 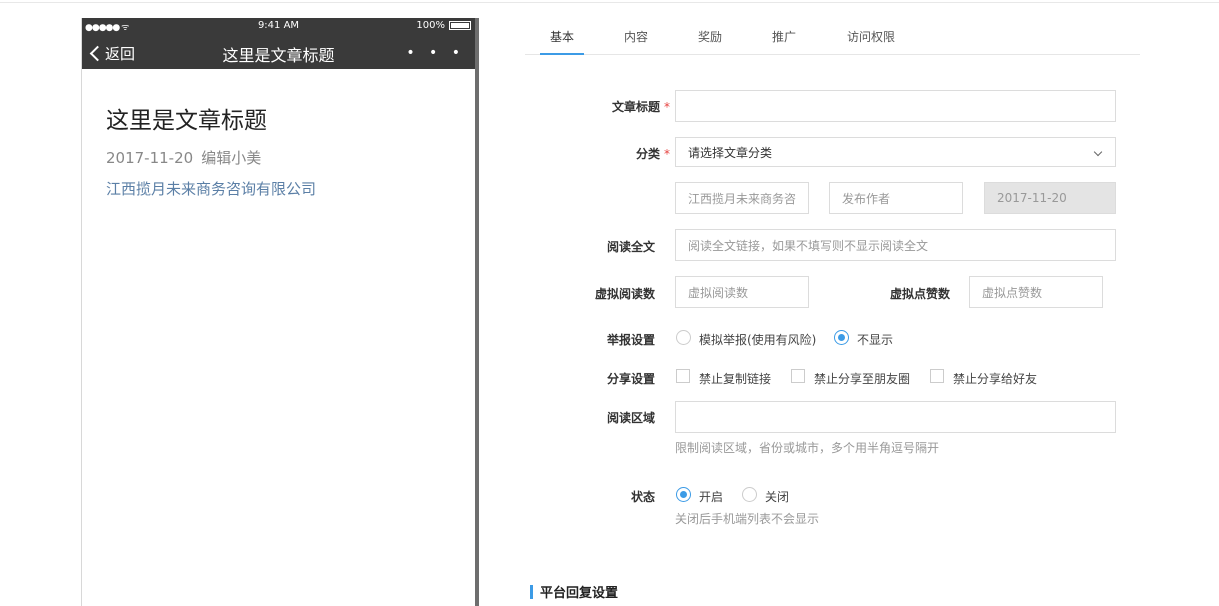 I want to click on read-more-label: 阅读全文, so click(x=630, y=247).